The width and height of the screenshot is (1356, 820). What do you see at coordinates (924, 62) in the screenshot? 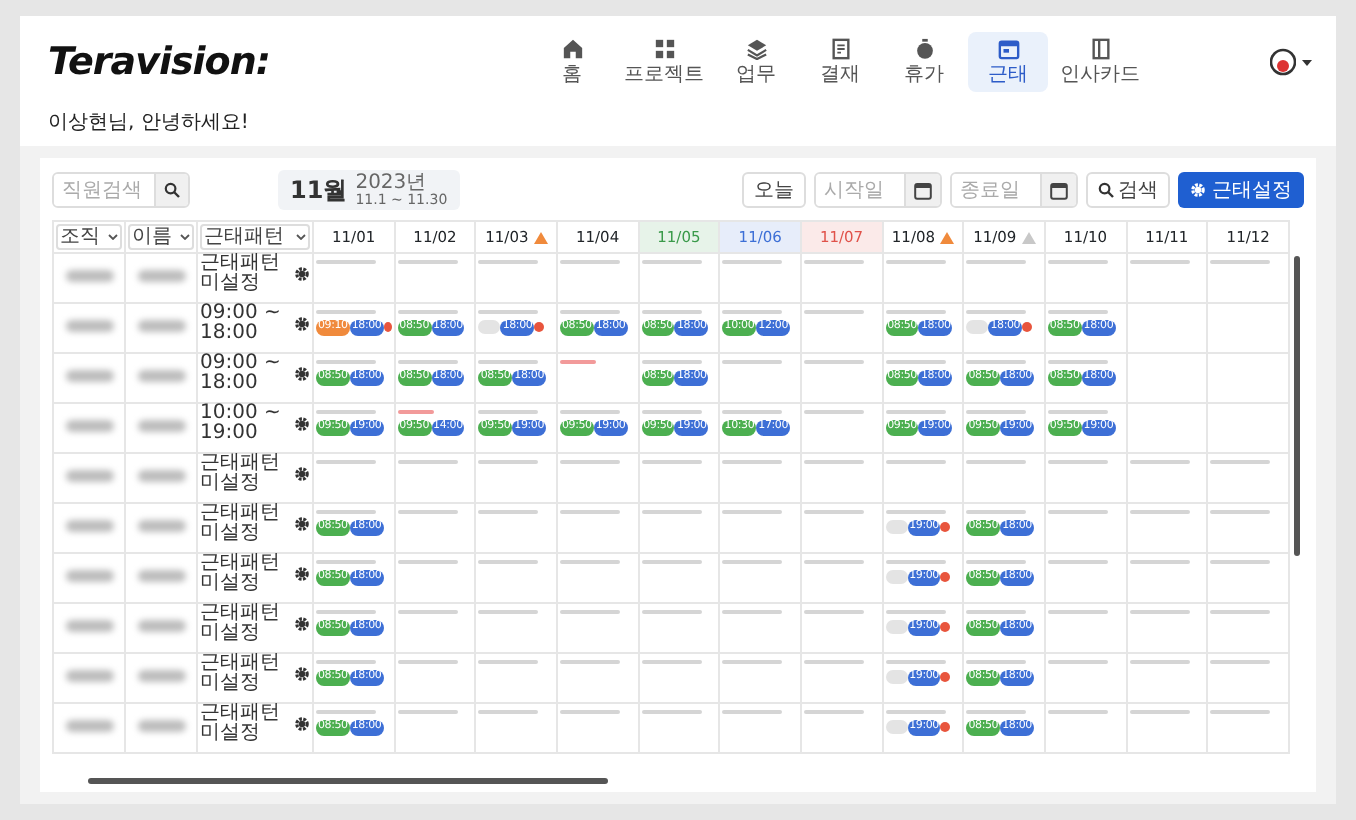
I see `nav-tab: 휴가` at bounding box center [924, 62].